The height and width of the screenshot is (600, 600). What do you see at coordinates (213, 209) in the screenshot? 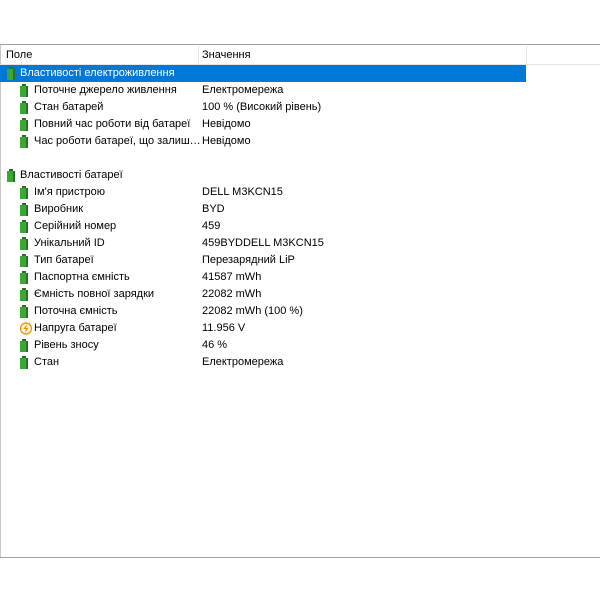
I see `item-value: BYD` at bounding box center [213, 209].